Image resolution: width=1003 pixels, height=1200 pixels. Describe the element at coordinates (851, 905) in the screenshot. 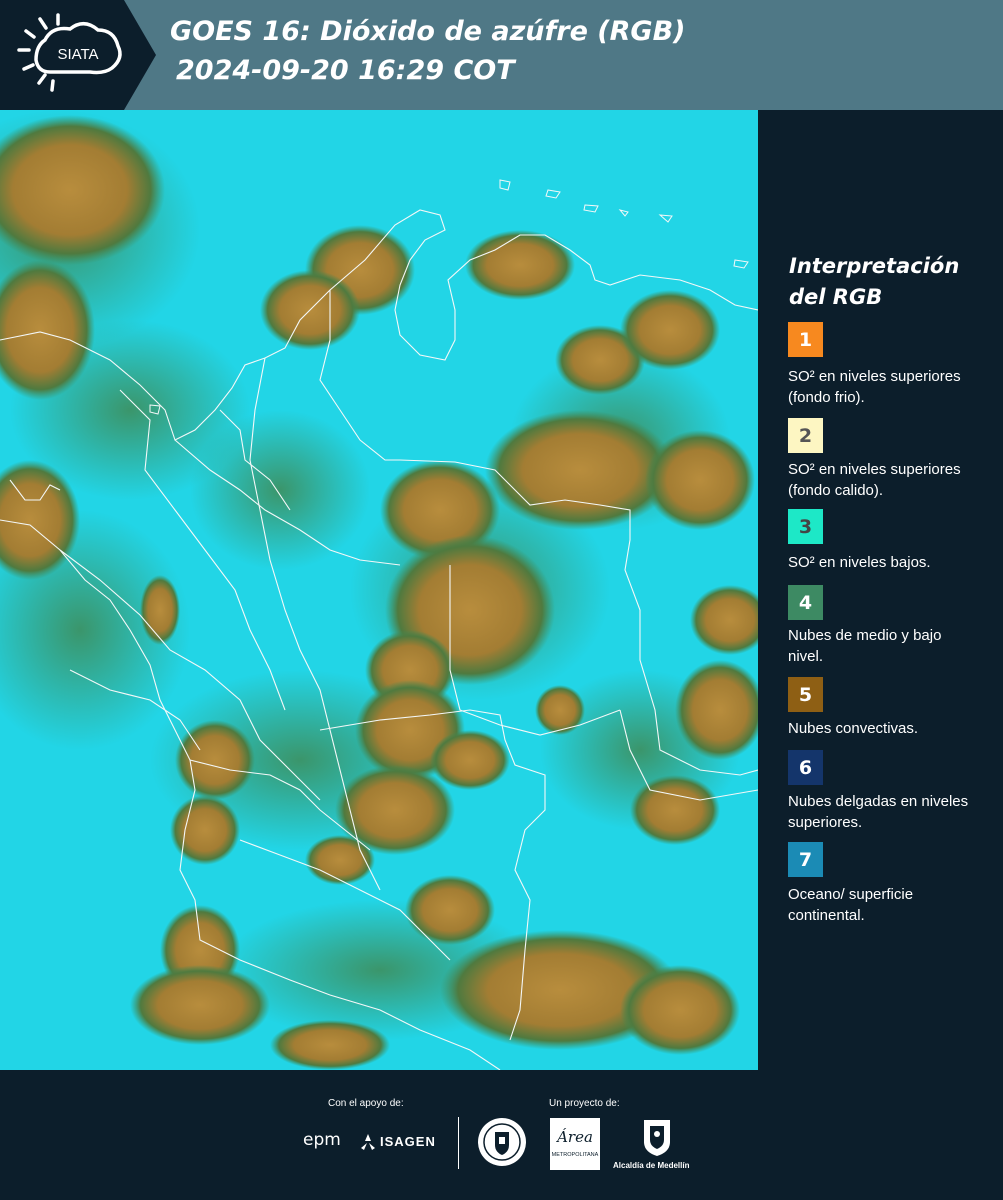

I see `legend-description-7: Oceano/ superficie continental.` at that location.